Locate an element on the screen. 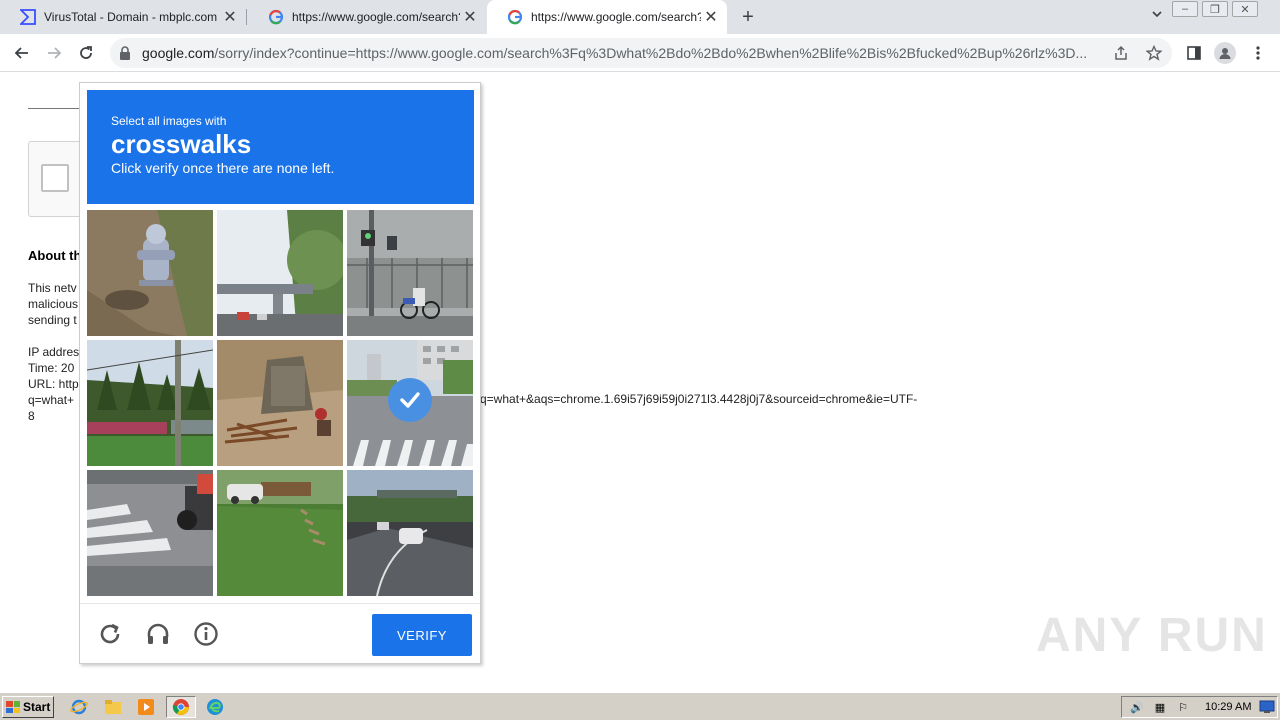 Image resolution: width=1280 pixels, height=720 pixels. tab-search-chevron-icon is located at coordinates (1157, 15).